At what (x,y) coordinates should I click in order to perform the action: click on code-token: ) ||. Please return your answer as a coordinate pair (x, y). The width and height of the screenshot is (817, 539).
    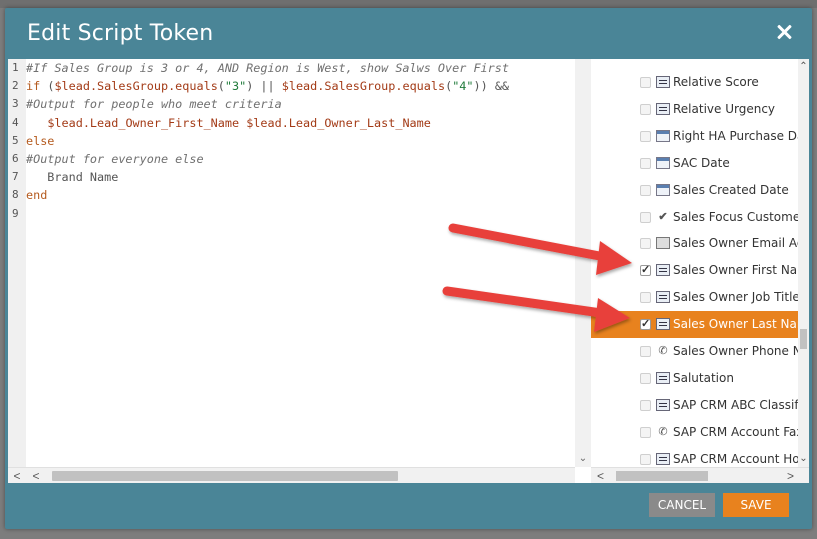
    Looking at the image, I should click on (264, 86).